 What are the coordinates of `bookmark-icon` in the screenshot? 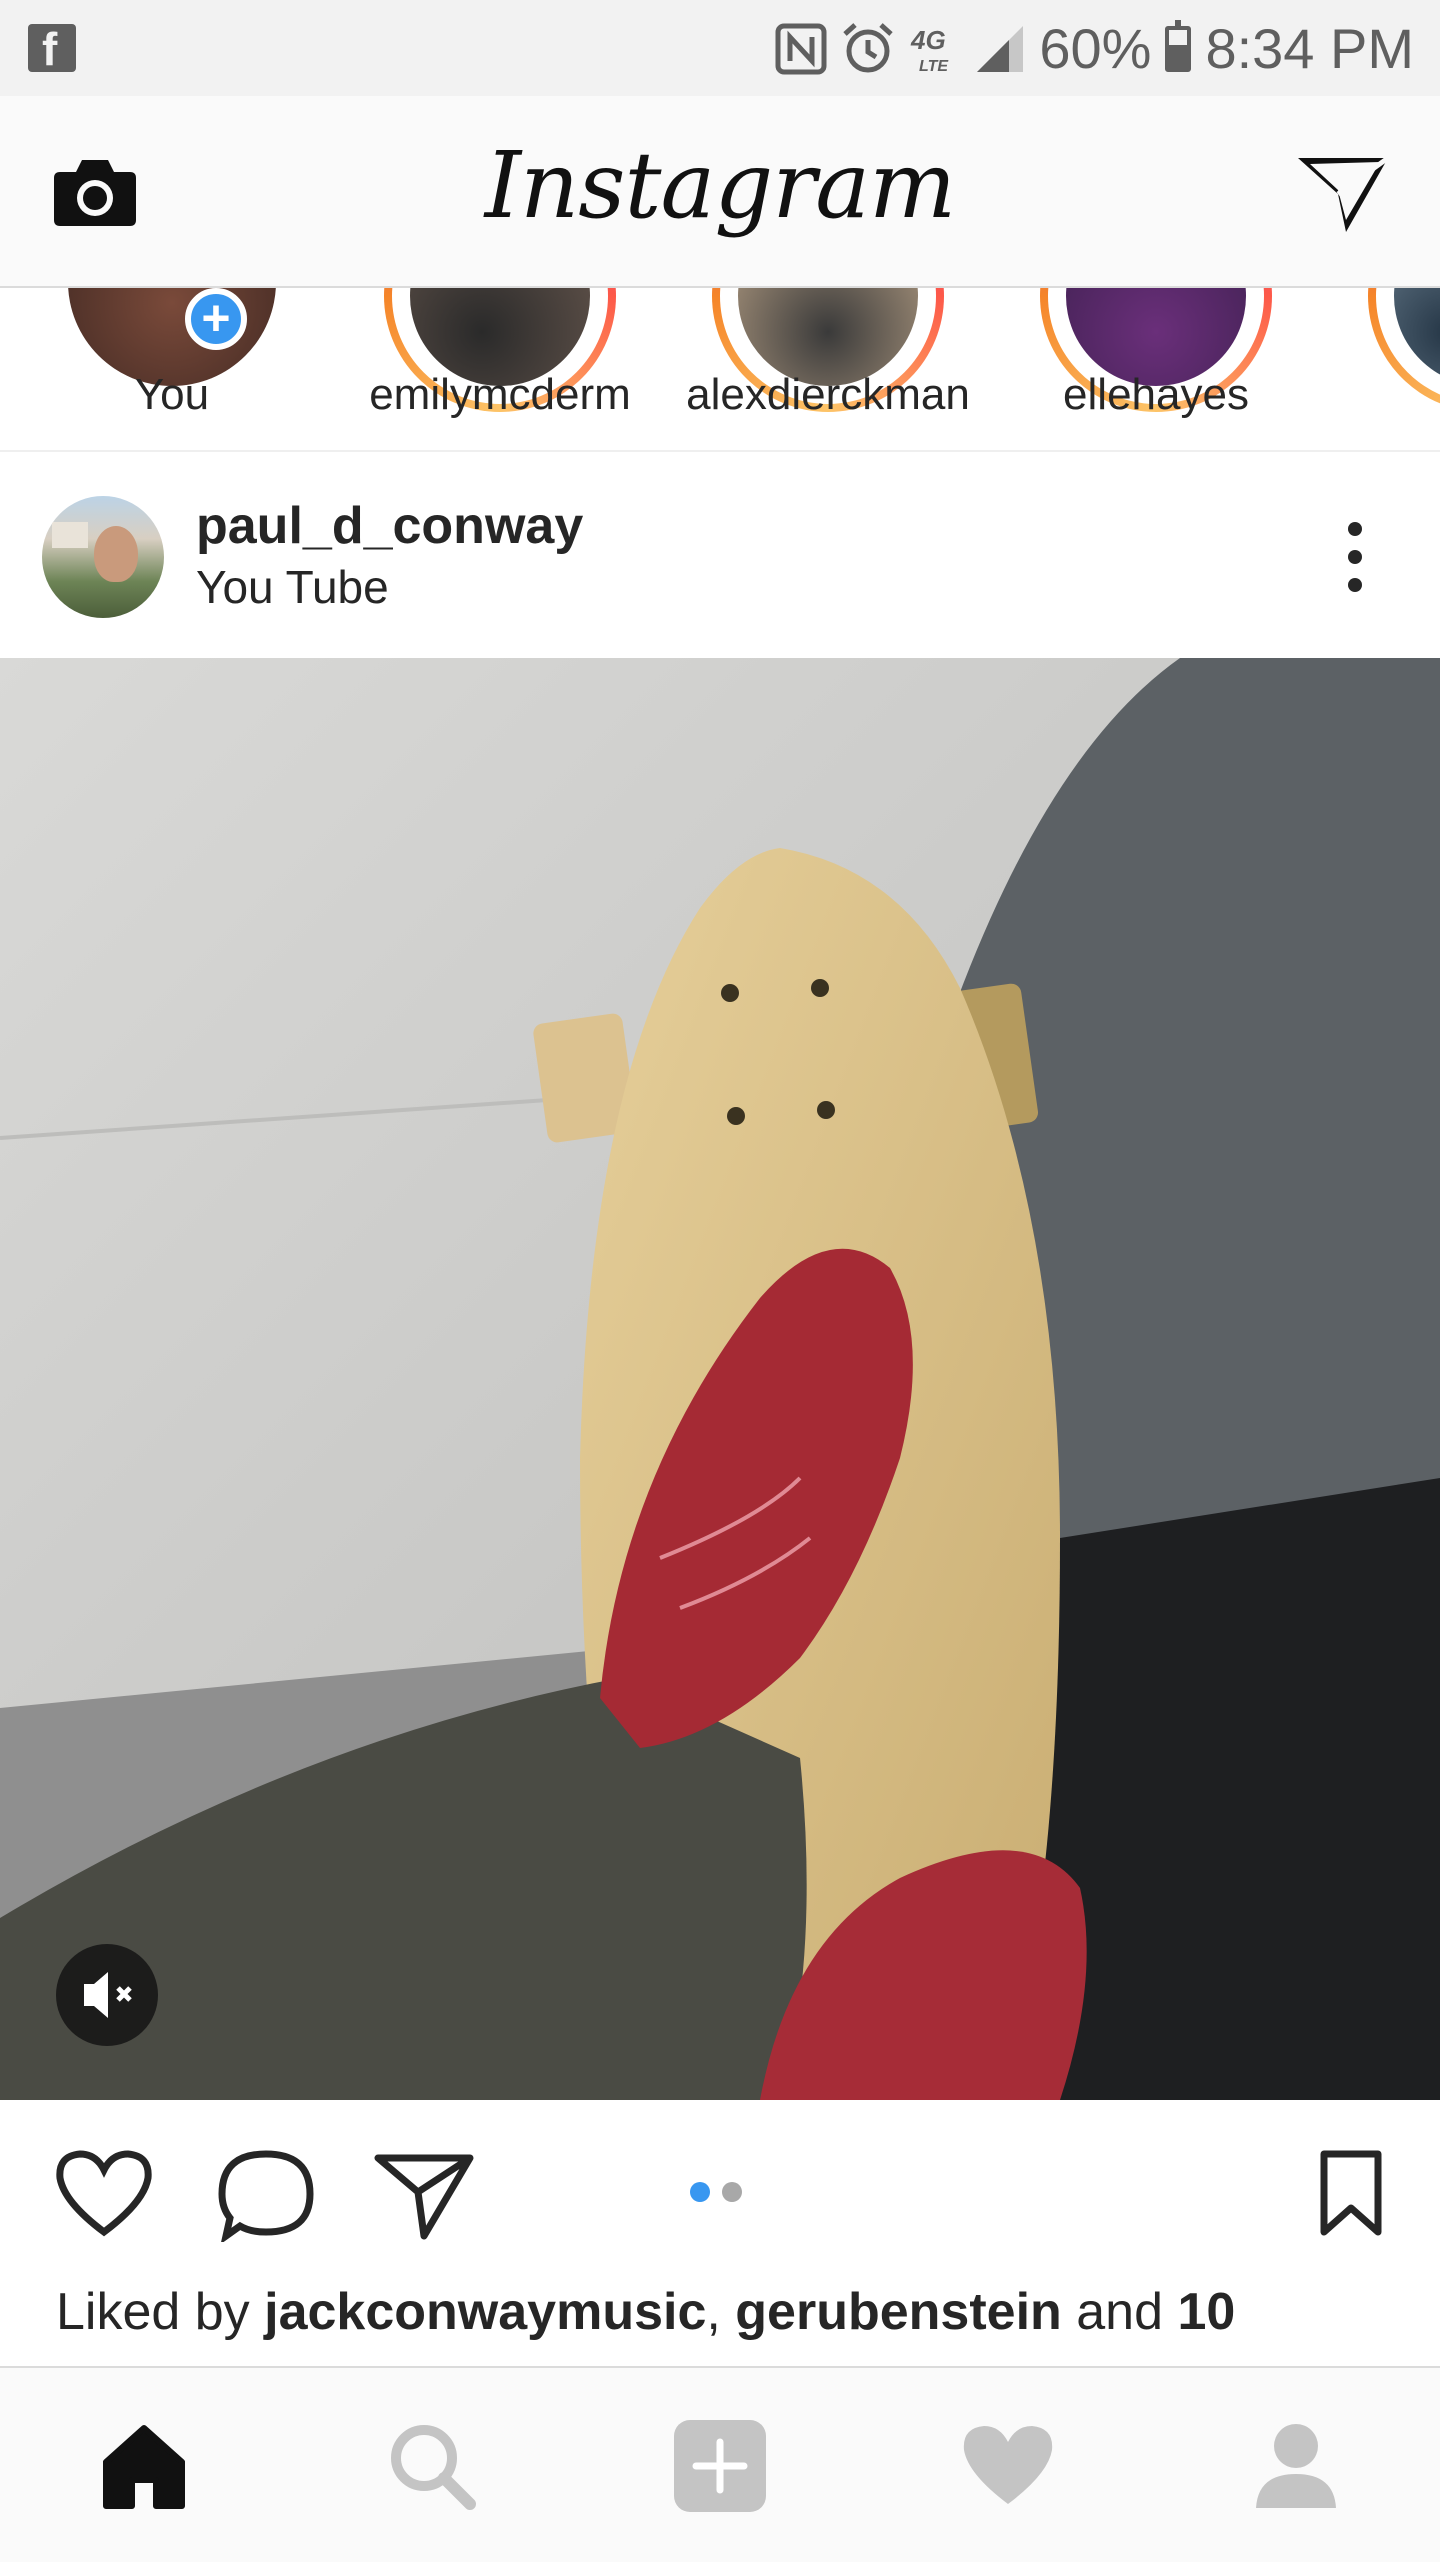 It's located at (1351, 2193).